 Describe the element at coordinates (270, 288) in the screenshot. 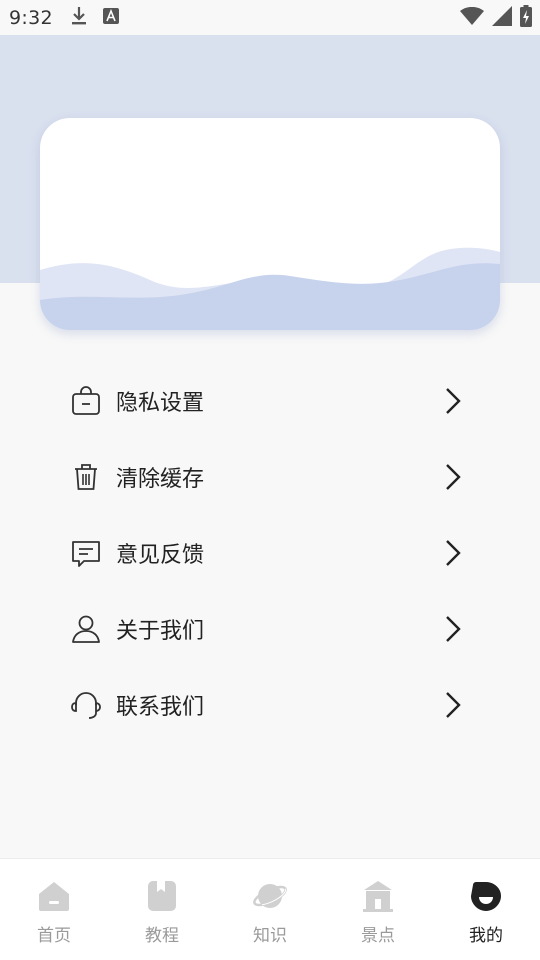

I see `wave-decoration` at that location.